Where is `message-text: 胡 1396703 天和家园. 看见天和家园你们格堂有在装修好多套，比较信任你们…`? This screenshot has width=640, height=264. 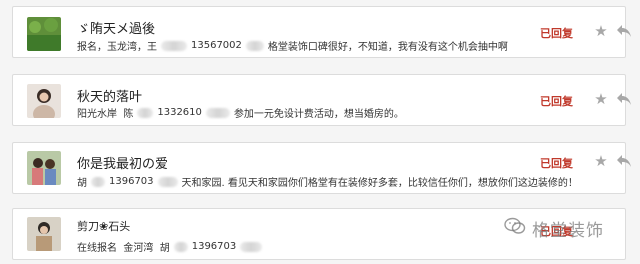 message-text: 胡 1396703 天和家园. 看见天和家园你们格堂有在装修好多套，比较信任你们… is located at coordinates (327, 182).